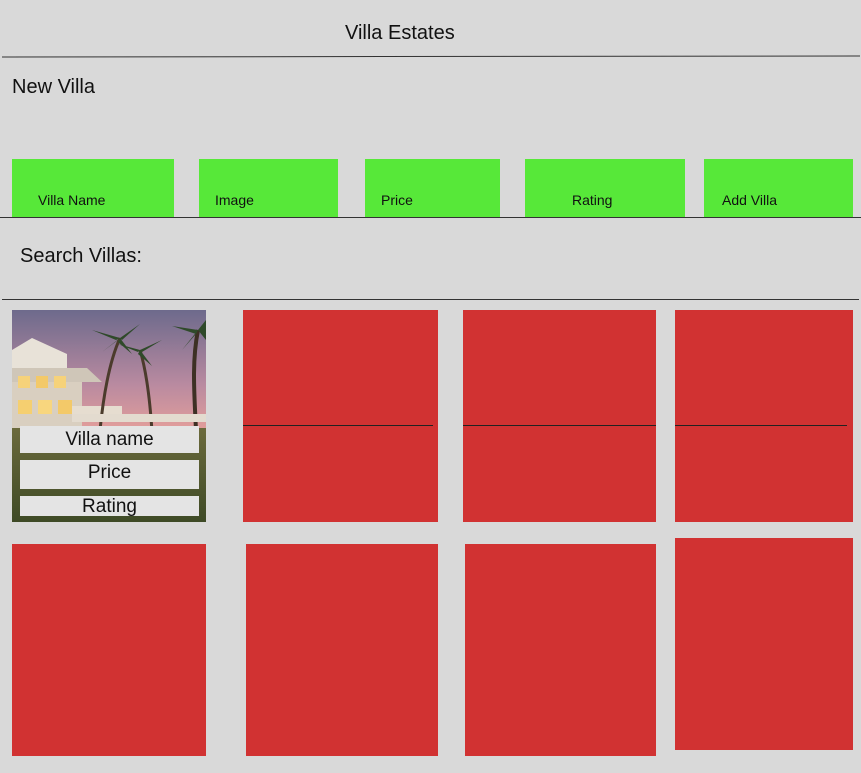  What do you see at coordinates (109, 474) in the screenshot?
I see `villa-price-label: Price` at bounding box center [109, 474].